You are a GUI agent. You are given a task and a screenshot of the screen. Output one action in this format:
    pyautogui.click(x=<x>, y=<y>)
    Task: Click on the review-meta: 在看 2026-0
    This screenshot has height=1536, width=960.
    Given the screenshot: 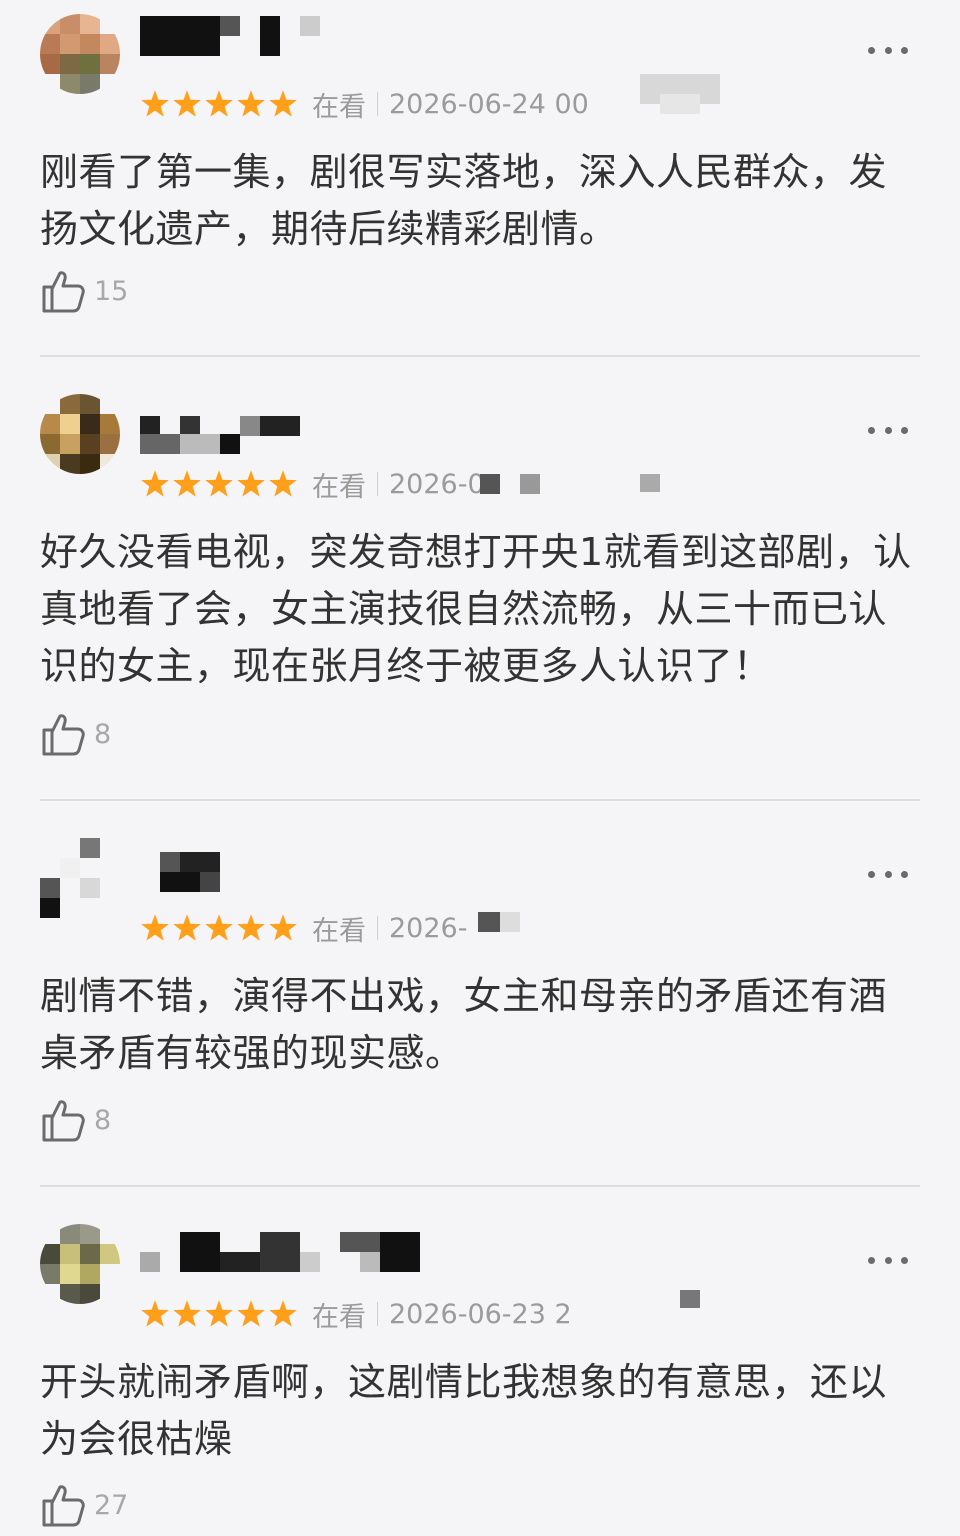 What is the action you would take?
    pyautogui.click(x=312, y=484)
    